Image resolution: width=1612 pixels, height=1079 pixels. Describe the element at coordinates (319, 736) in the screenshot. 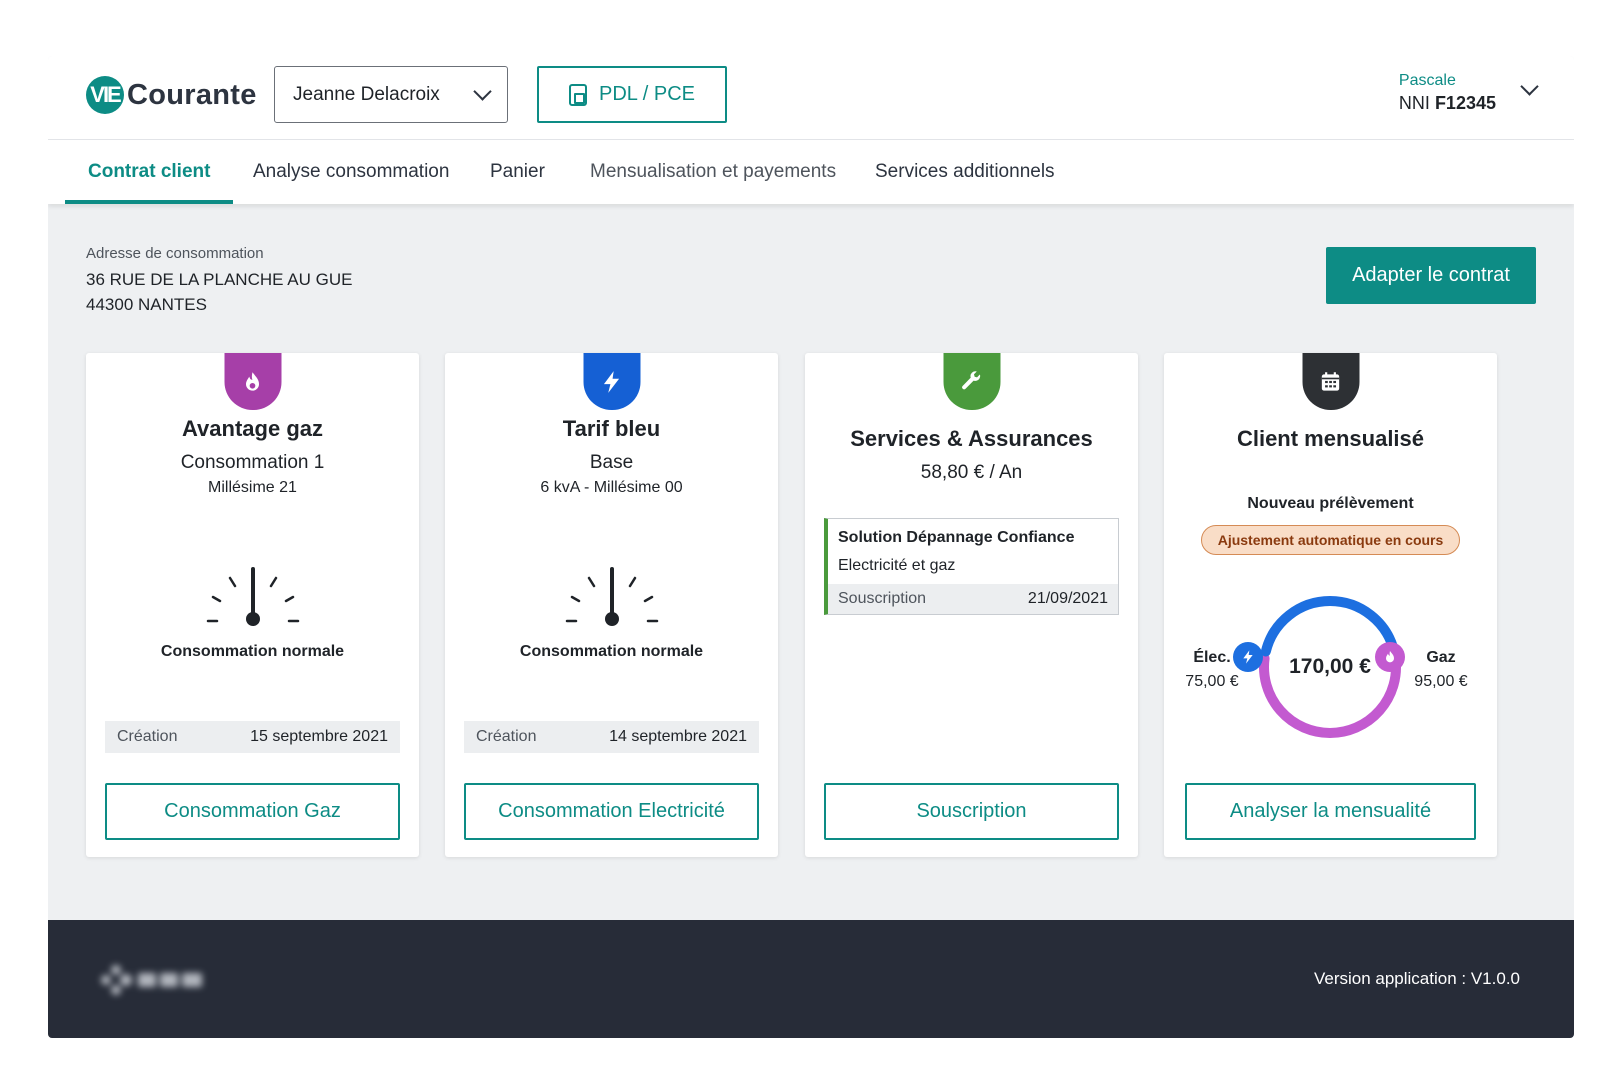

I see `creation-value: 15 septembre 2021` at that location.